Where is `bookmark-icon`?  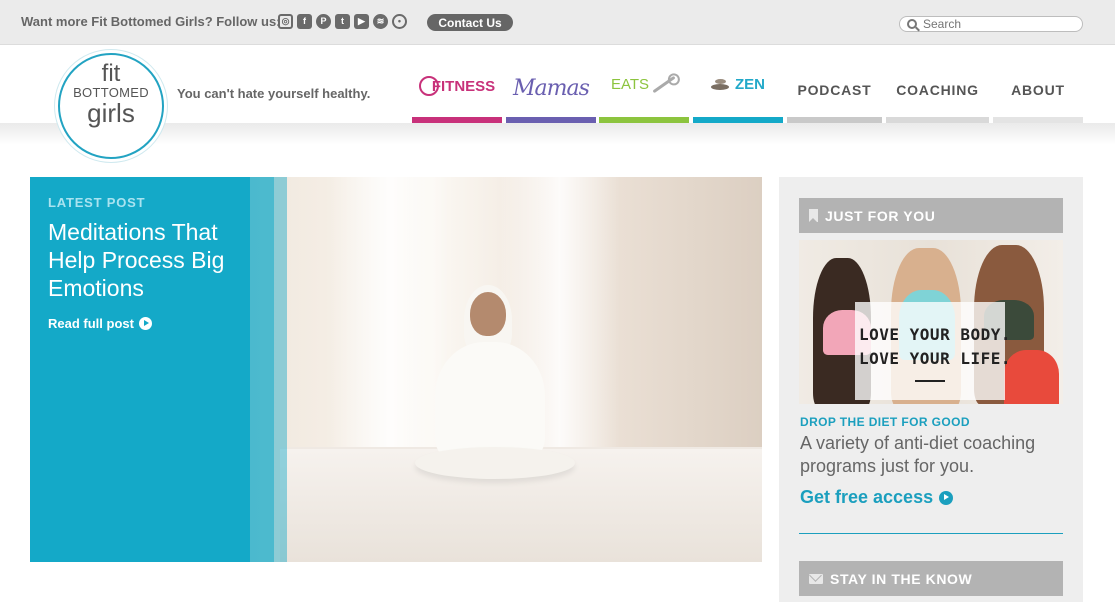
bookmark-icon is located at coordinates (813, 215).